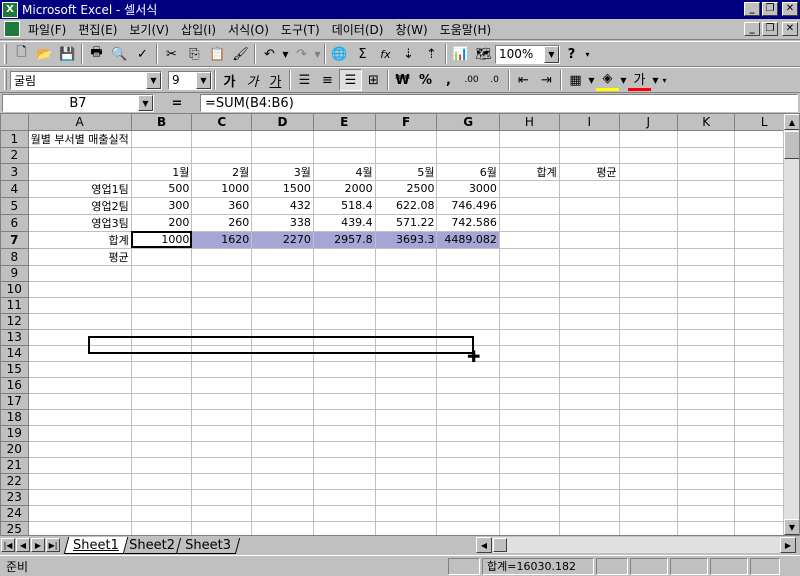 Image resolution: width=800 pixels, height=576 pixels. What do you see at coordinates (194, 54) in the screenshot?
I see `copy-icon: ⎘` at bounding box center [194, 54].